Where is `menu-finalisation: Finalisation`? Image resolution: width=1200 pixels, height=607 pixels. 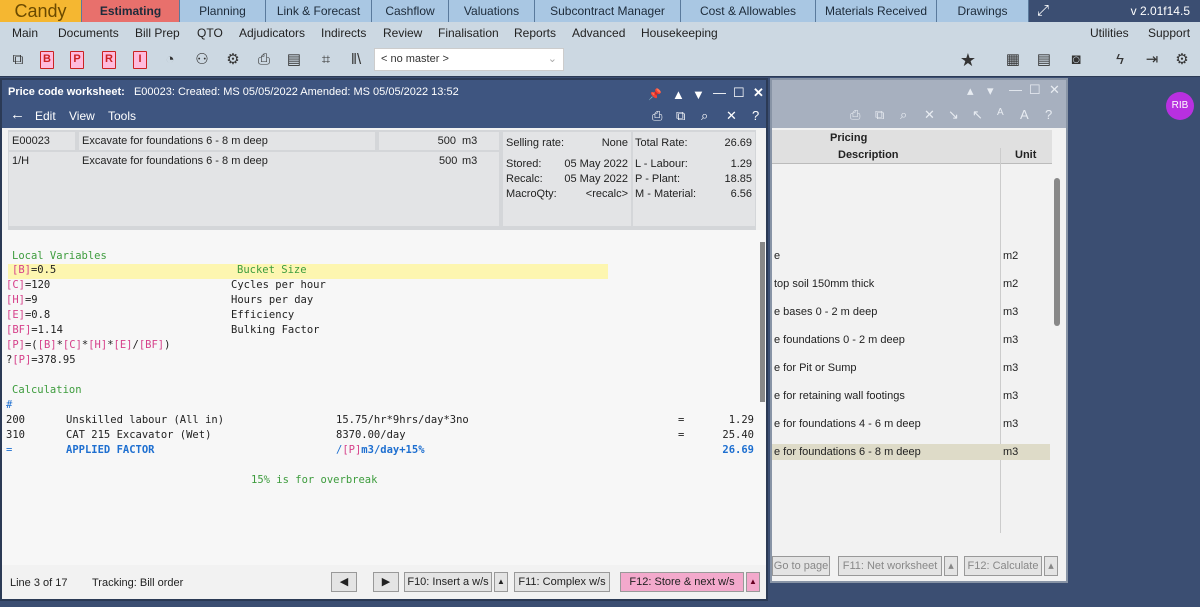 menu-finalisation: Finalisation is located at coordinates (468, 33).